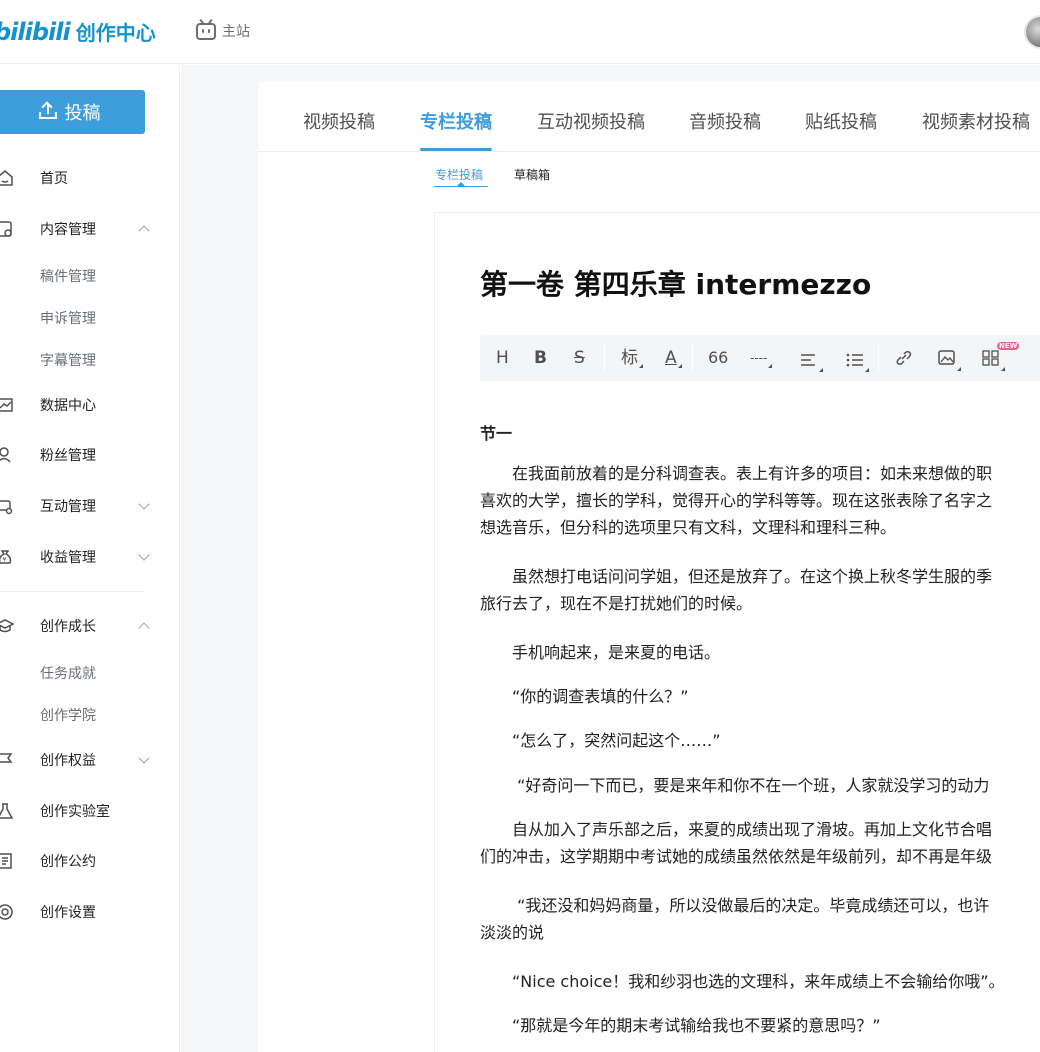 The image size is (1040, 1052). Describe the element at coordinates (339, 121) in the screenshot. I see `tab-video: 视频投稿` at that location.